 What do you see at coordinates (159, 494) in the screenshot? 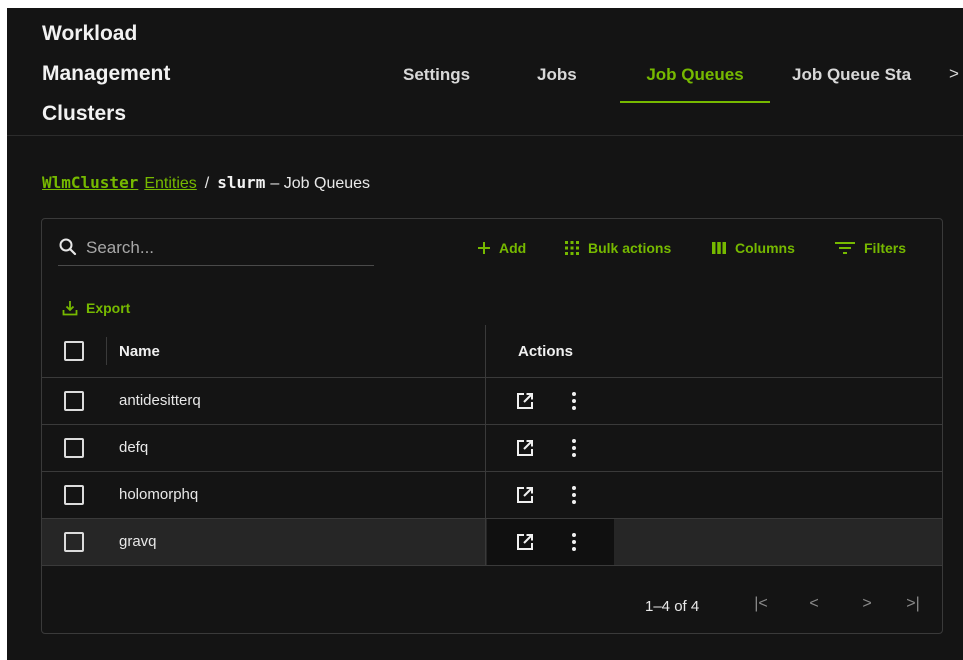
I see `queue-name-cell: holomorphq` at bounding box center [159, 494].